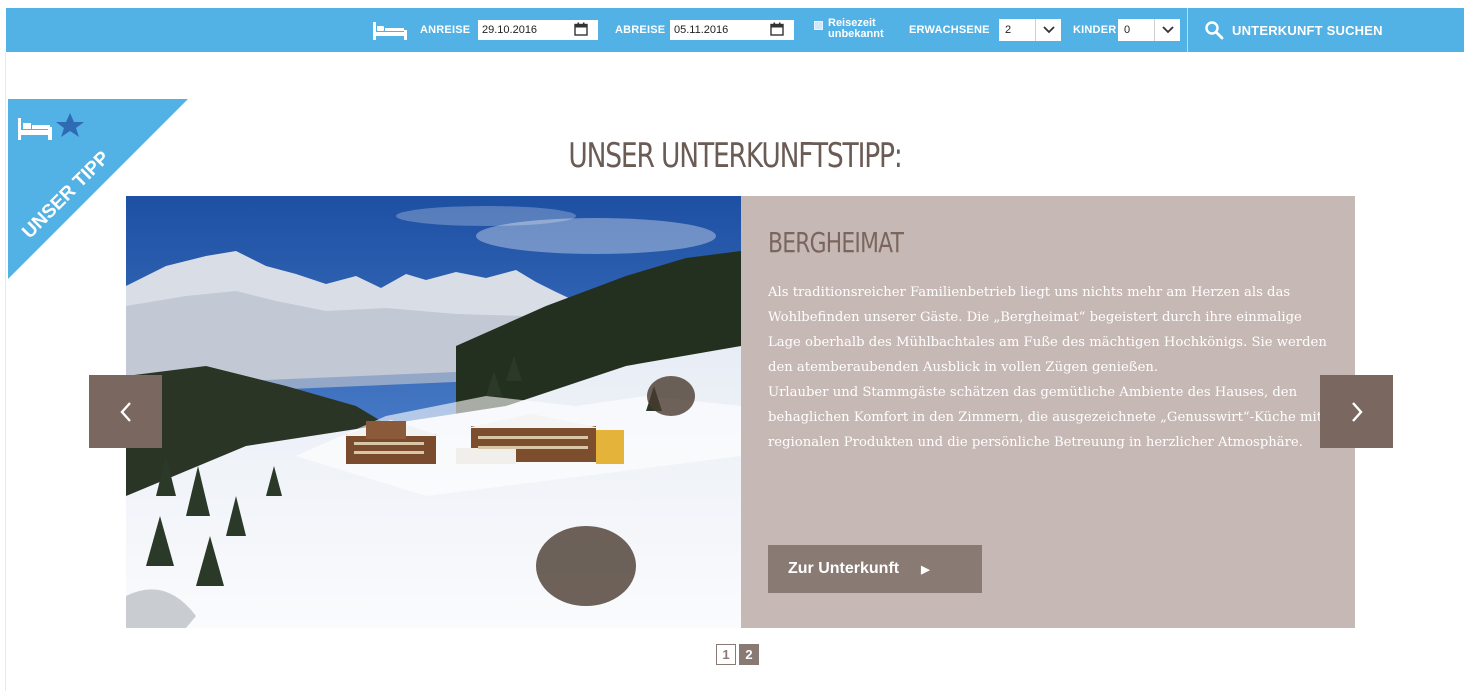 Image resolution: width=1470 pixels, height=691 pixels. I want to click on anreise-label: ANREISE, so click(445, 30).